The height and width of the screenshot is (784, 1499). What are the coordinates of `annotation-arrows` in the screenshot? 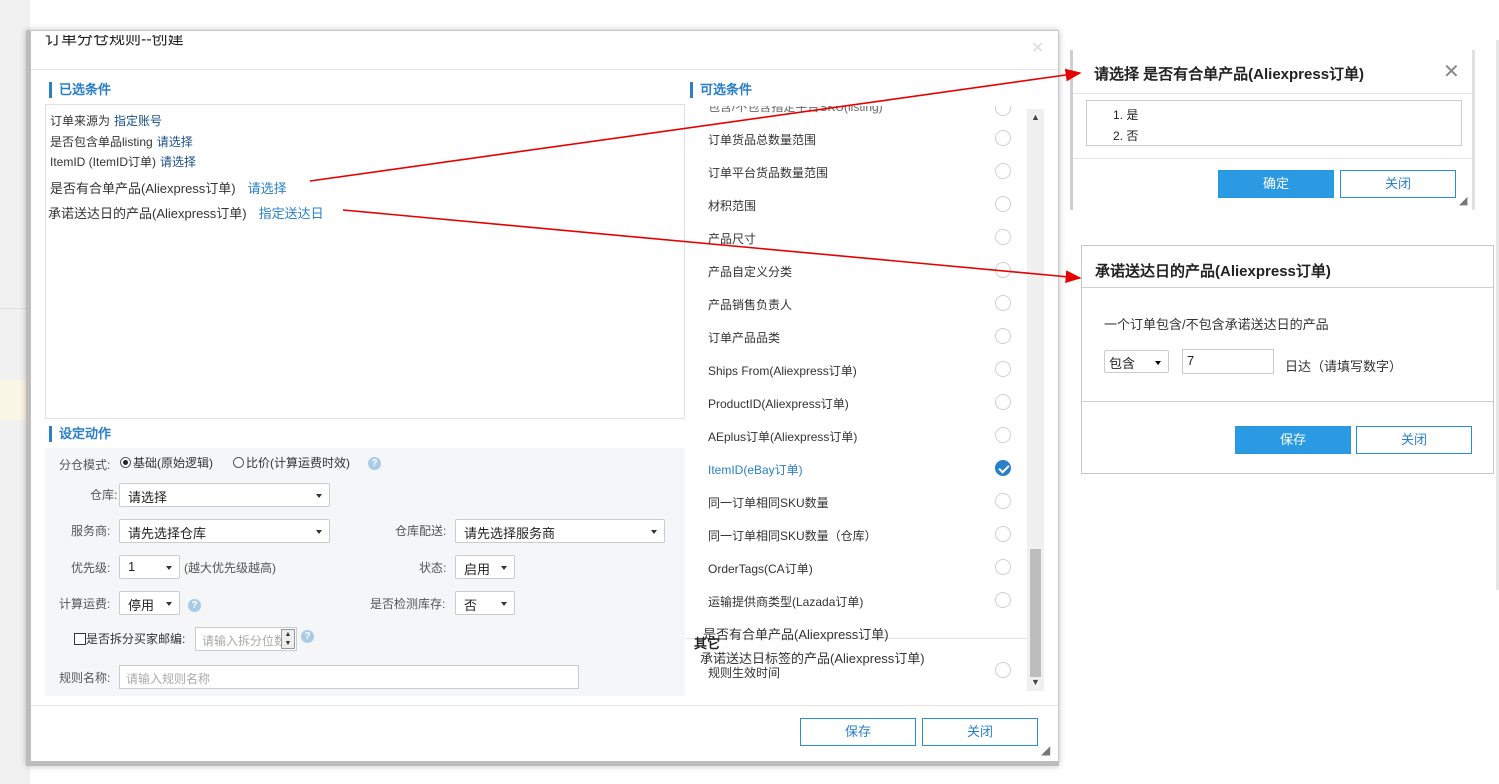 It's located at (695, 176).